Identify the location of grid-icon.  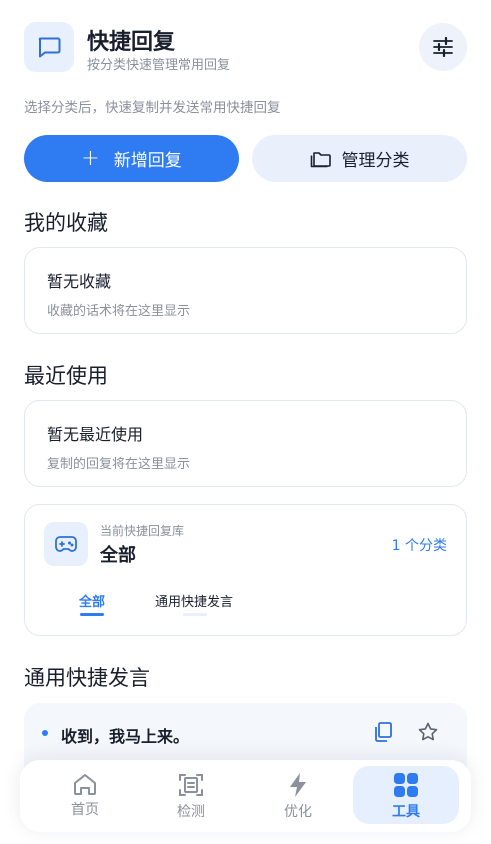
(406, 785).